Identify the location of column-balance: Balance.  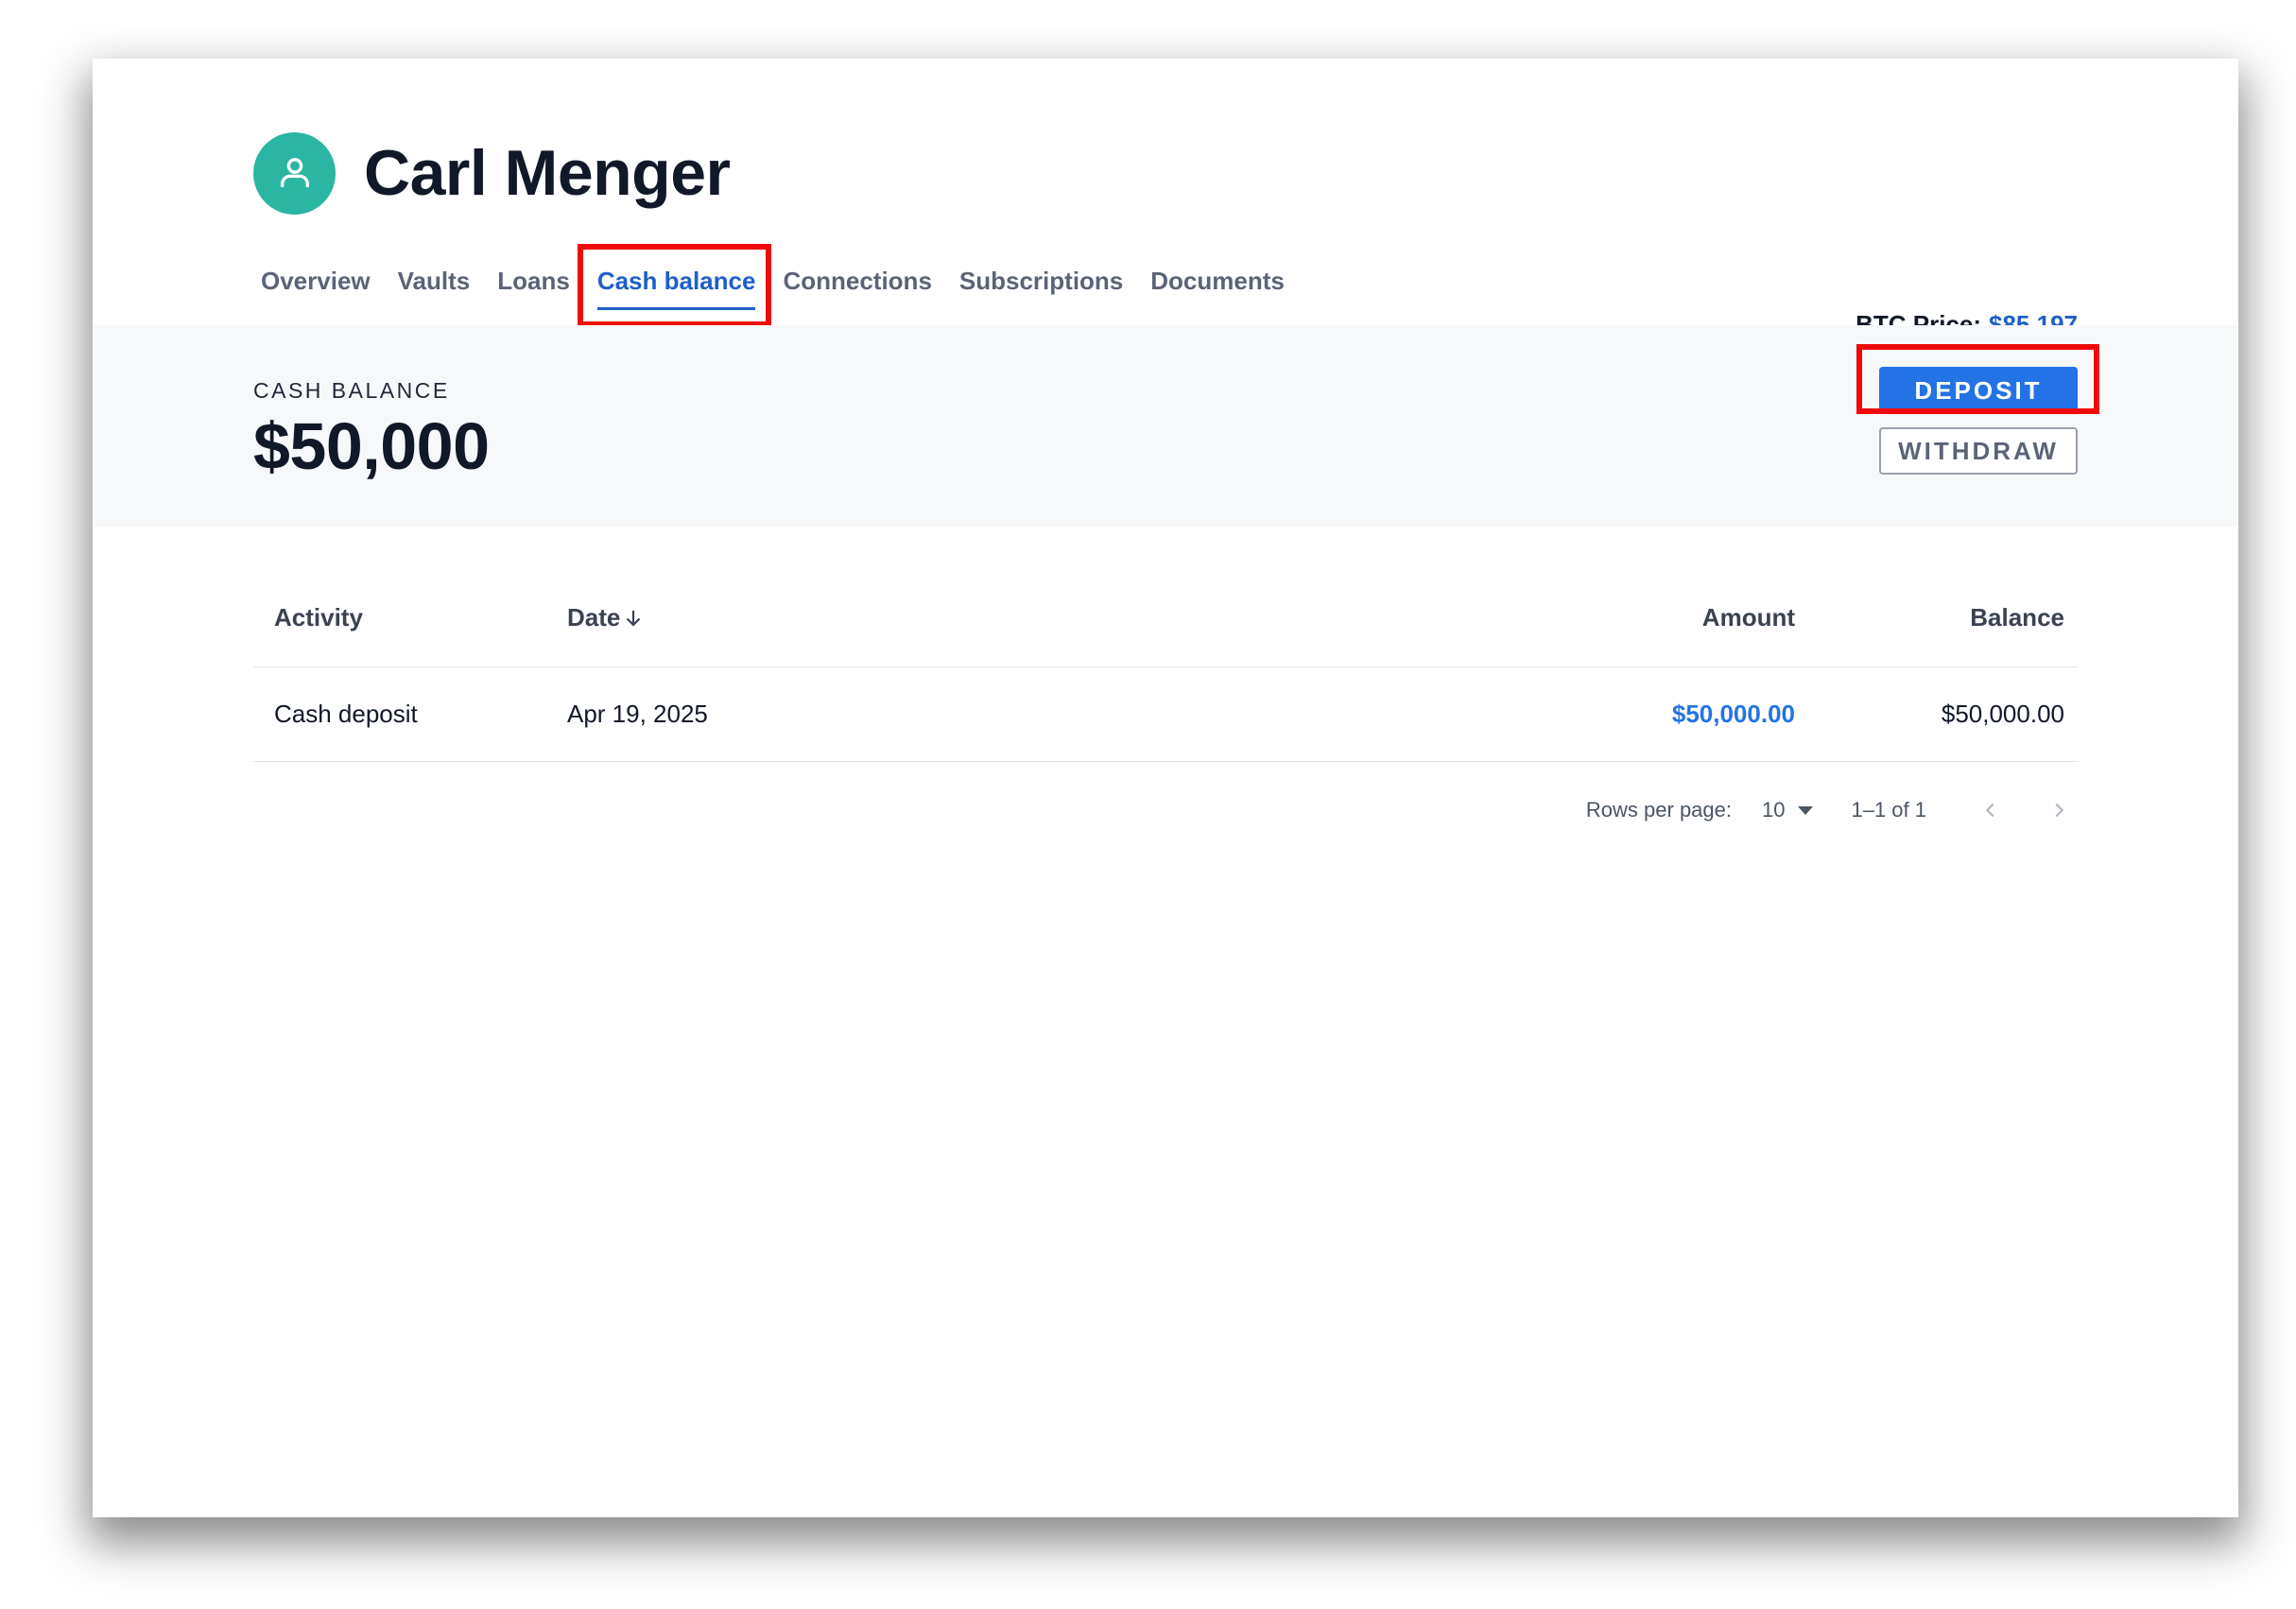
(2017, 617).